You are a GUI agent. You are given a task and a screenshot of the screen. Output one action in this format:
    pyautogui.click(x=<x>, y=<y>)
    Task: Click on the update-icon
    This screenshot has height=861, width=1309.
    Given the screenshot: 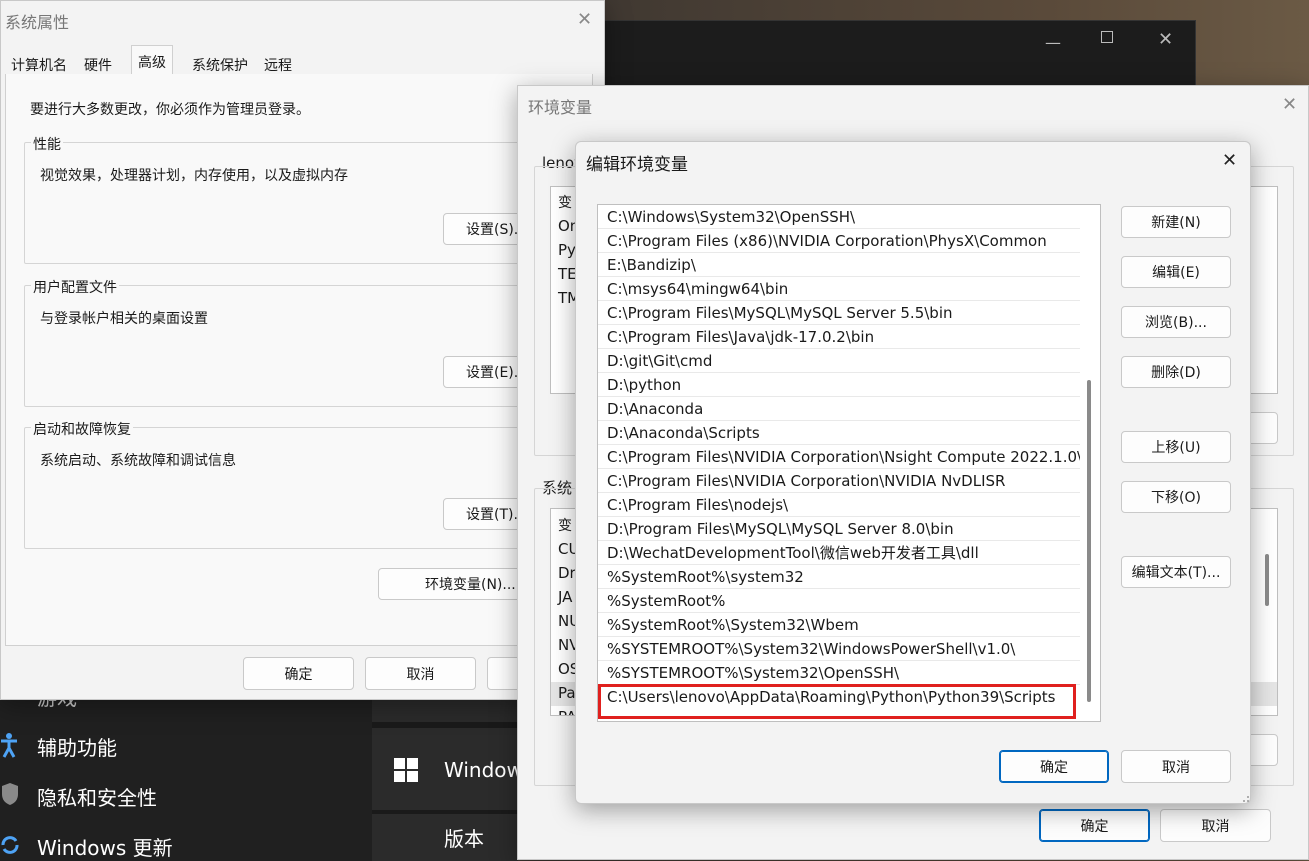 What is the action you would take?
    pyautogui.click(x=10, y=845)
    